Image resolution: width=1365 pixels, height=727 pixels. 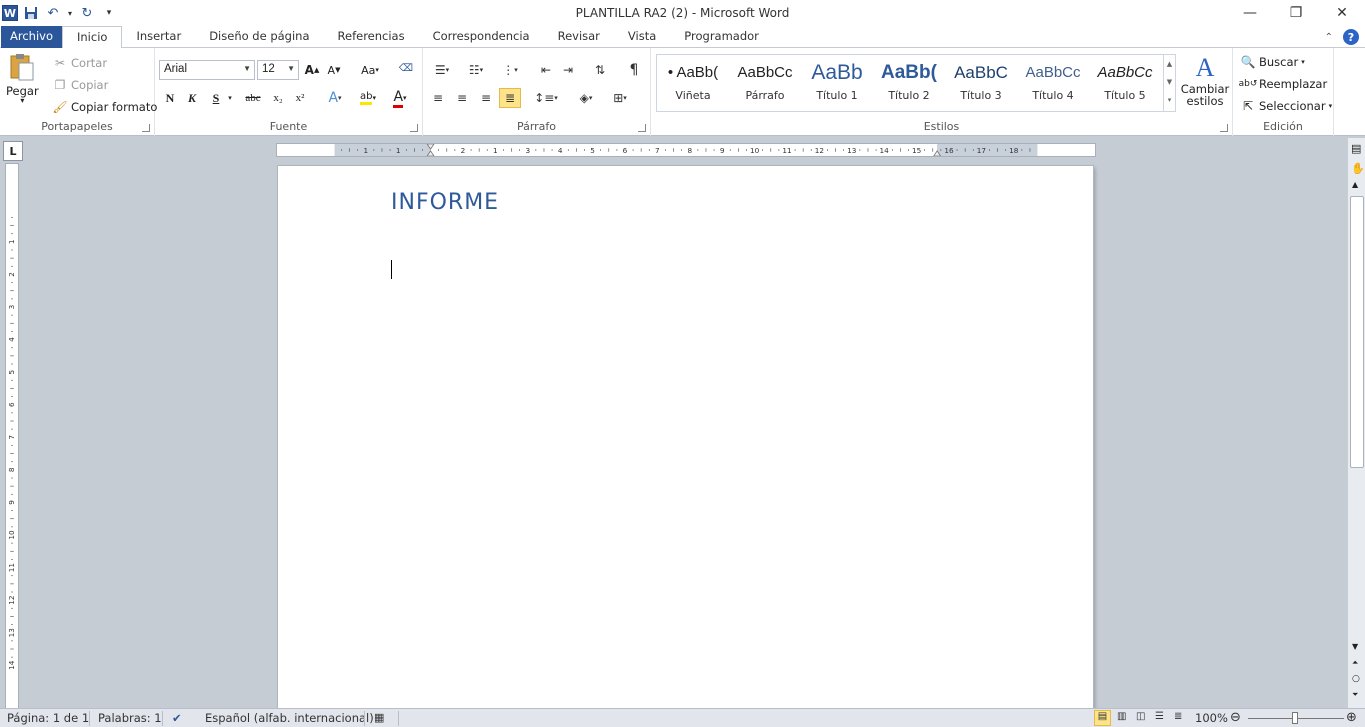 What do you see at coordinates (1102, 718) in the screenshot?
I see `print-layout-icon: ▤` at bounding box center [1102, 718].